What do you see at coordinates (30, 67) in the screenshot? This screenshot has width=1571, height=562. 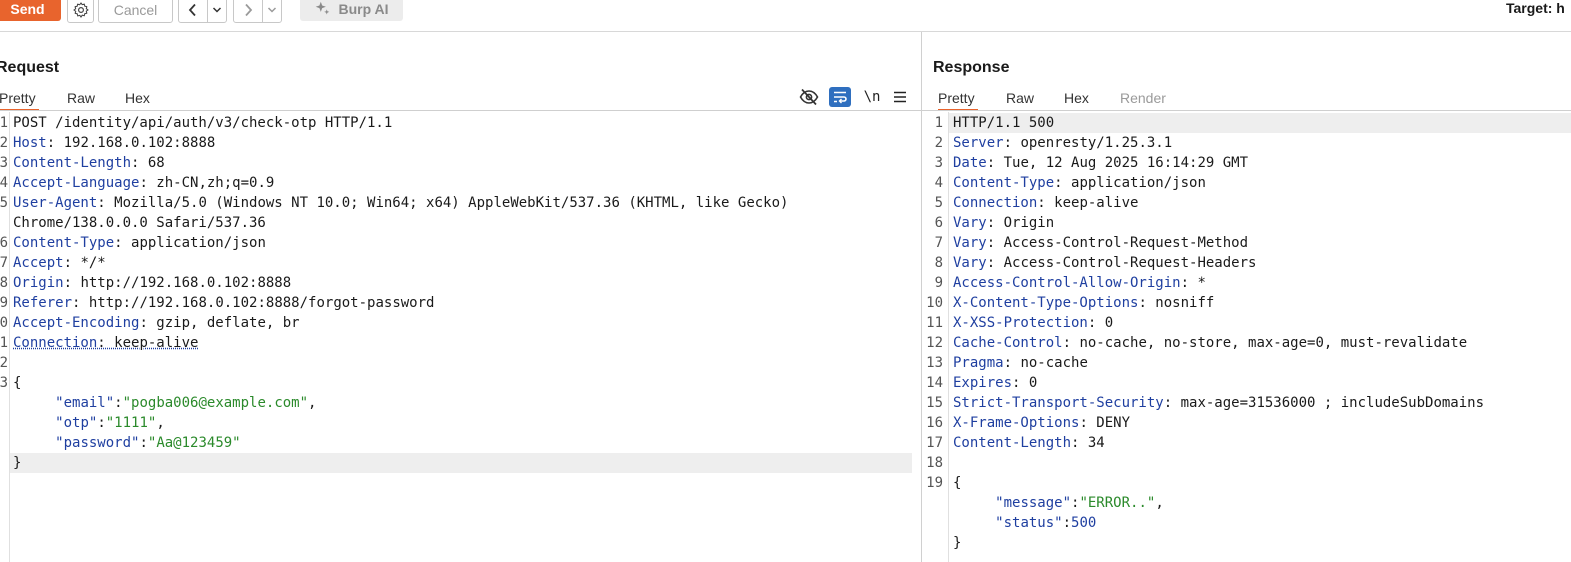 I see `request-title: Request` at bounding box center [30, 67].